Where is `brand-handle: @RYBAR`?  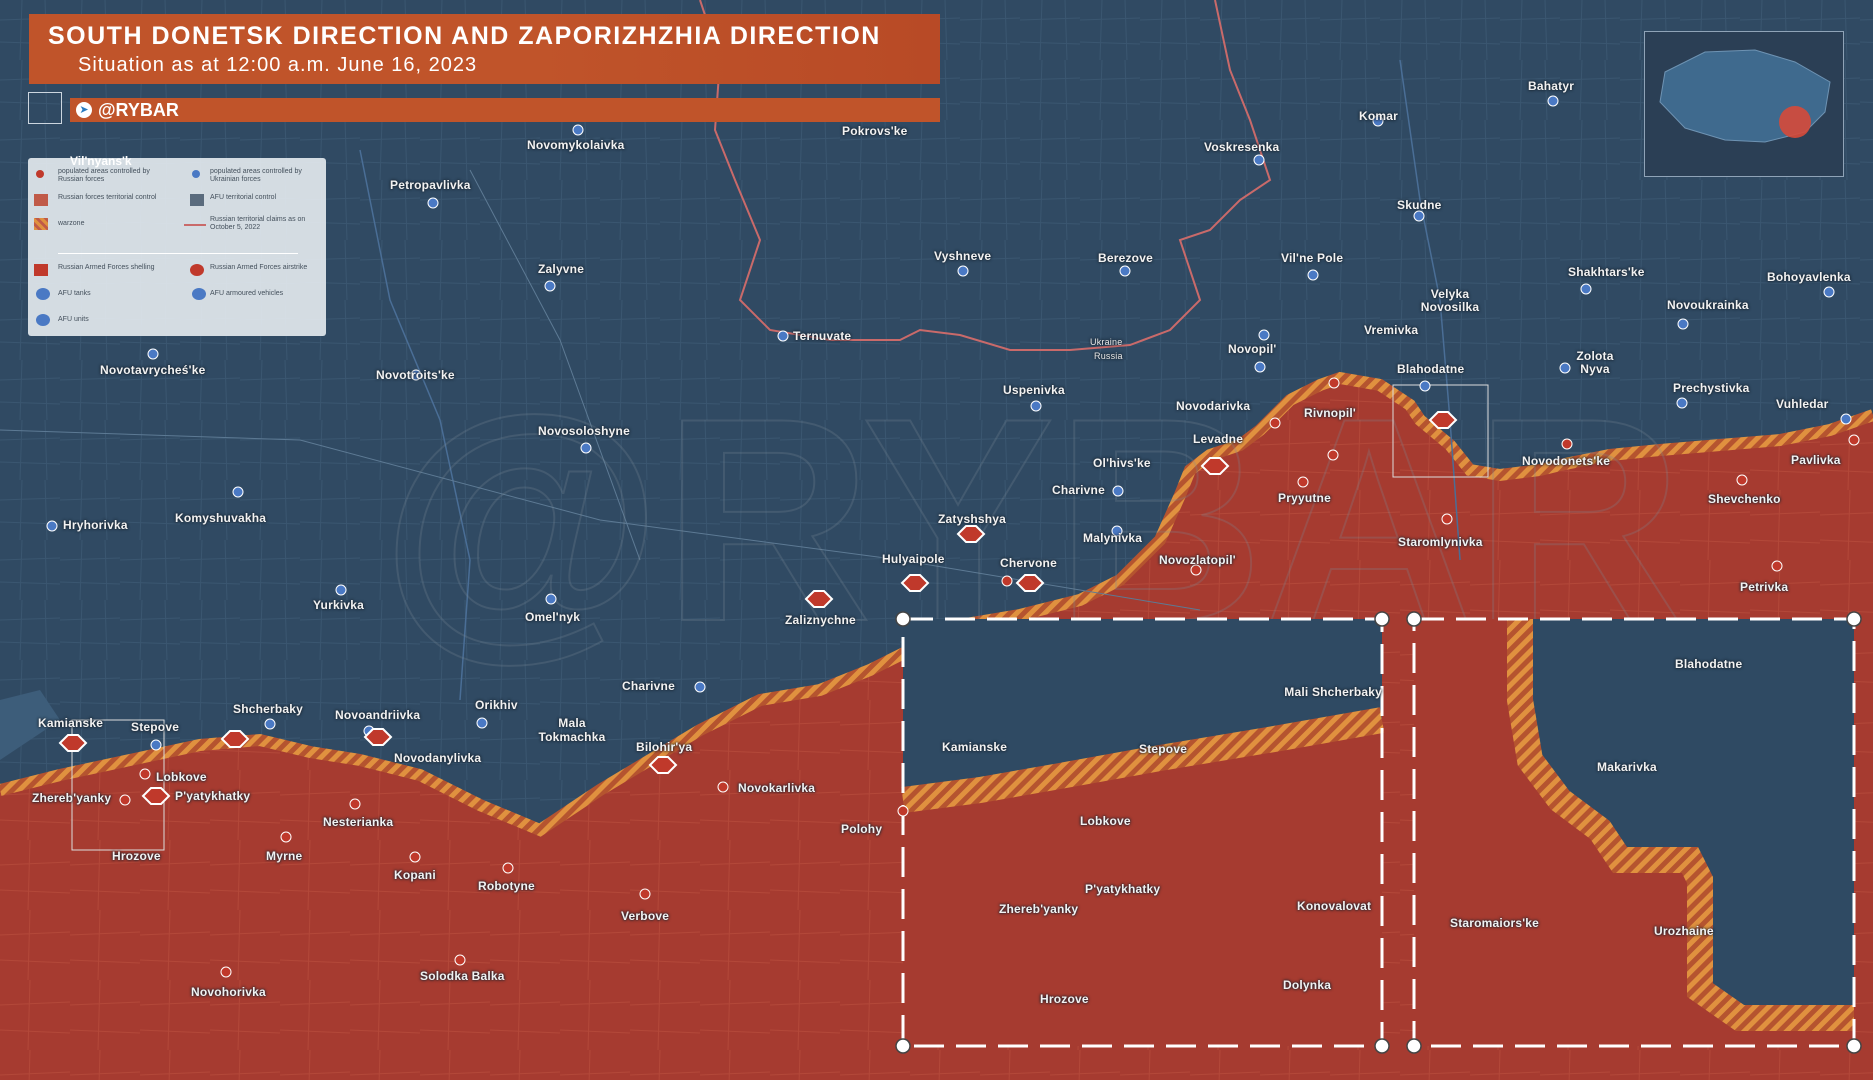
brand-handle: @RYBAR is located at coordinates (138, 110).